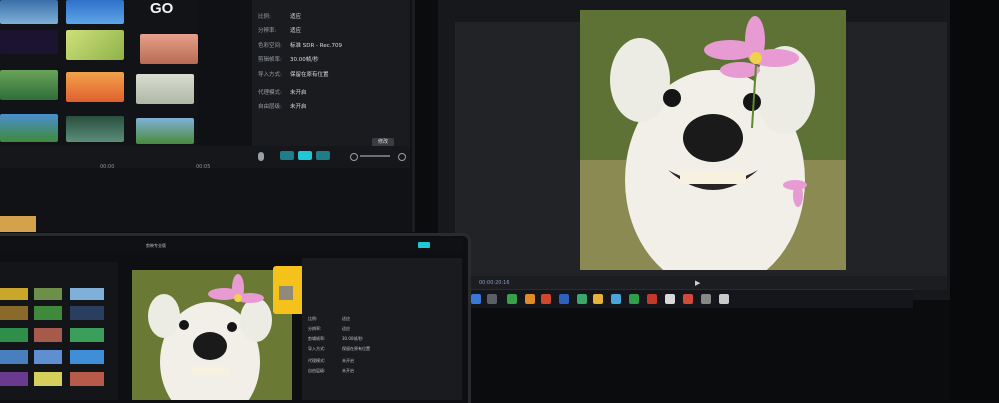  I want to click on app-title: 剪映专业版, so click(156, 245).